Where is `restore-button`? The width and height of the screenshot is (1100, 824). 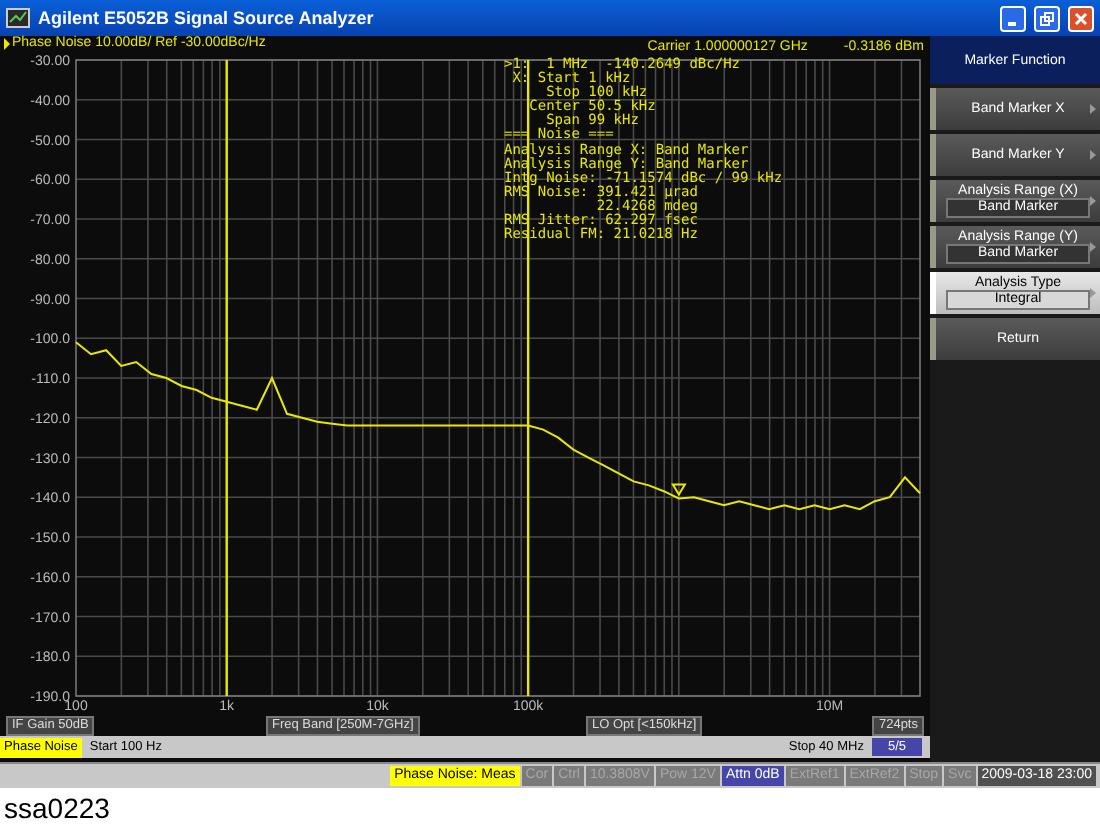 restore-button is located at coordinates (1047, 18).